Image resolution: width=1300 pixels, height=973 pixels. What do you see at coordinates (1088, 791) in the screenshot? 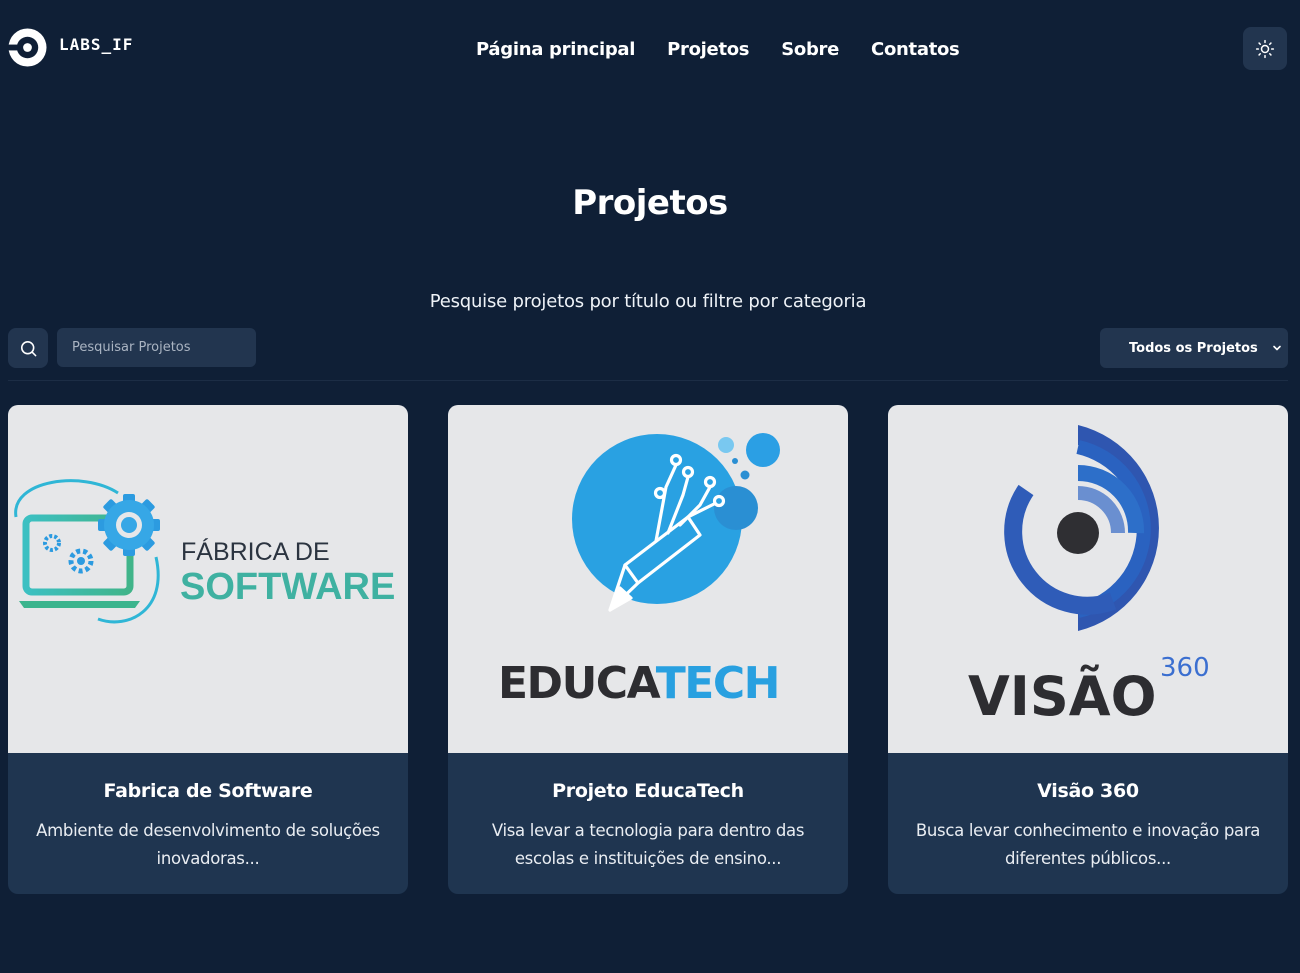
I see `project-title: Visão 360` at bounding box center [1088, 791].